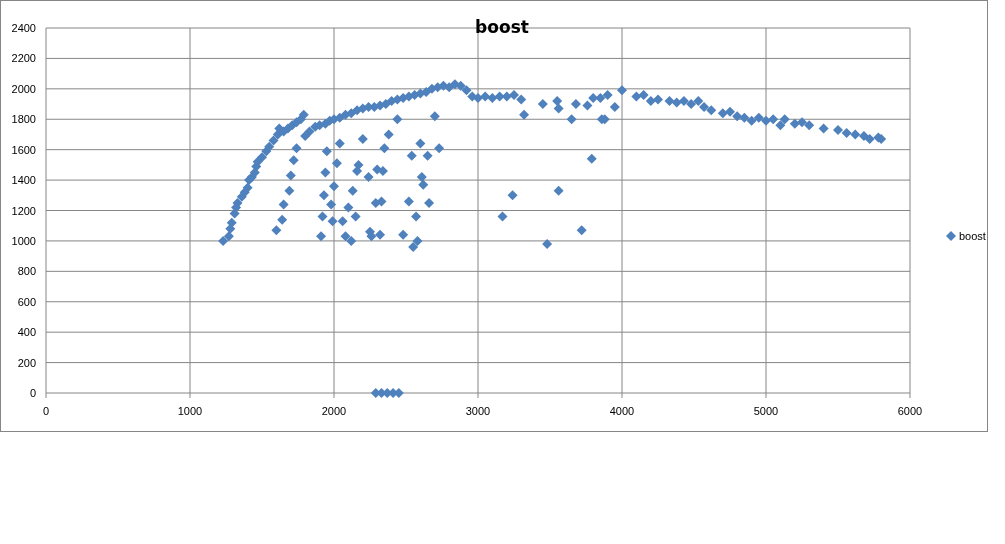 This screenshot has width=1005, height=544. What do you see at coordinates (334, 411) in the screenshot?
I see `tick-label: 2000` at bounding box center [334, 411].